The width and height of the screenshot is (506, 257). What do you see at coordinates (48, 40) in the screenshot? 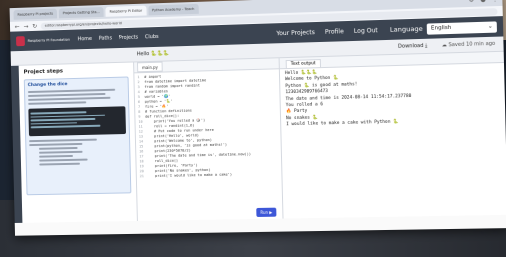
I see `brand-name: Raspberry Pi Foundation` at bounding box center [48, 40].